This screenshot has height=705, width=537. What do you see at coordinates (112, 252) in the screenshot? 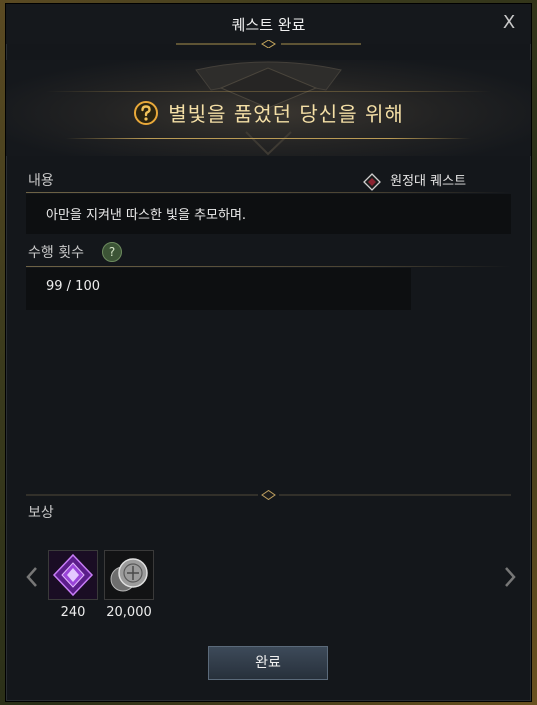
I see `help-icon: ?` at bounding box center [112, 252].